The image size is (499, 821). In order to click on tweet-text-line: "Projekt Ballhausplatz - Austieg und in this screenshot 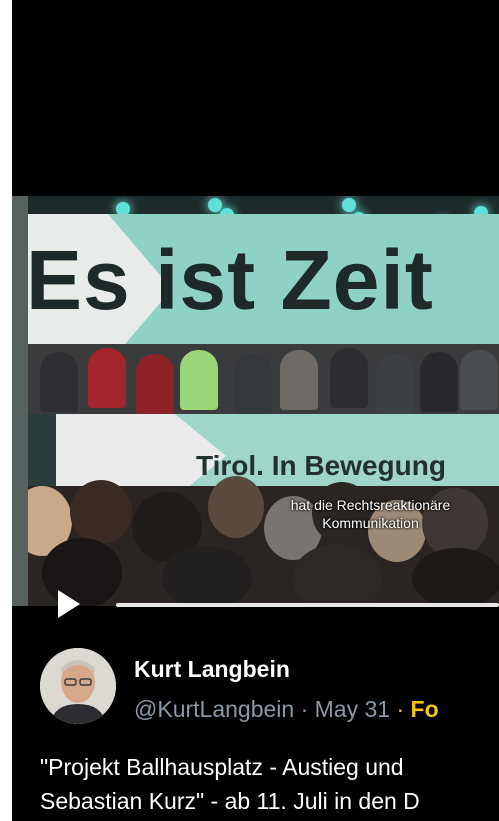, I will do `click(222, 767)`.